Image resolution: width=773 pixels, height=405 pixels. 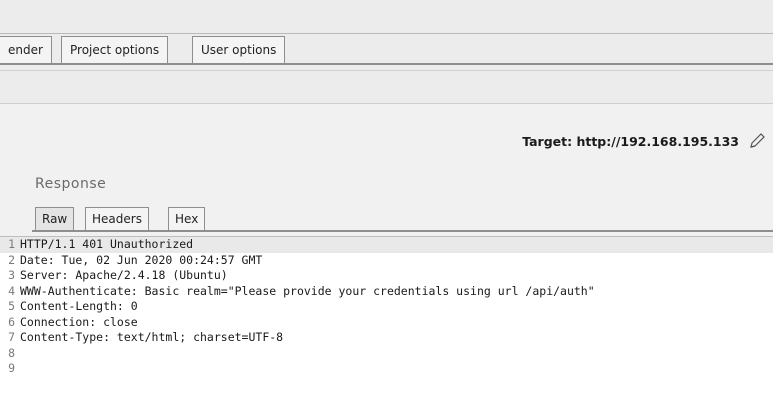 What do you see at coordinates (11, 368) in the screenshot?
I see `line-number: 9` at bounding box center [11, 368].